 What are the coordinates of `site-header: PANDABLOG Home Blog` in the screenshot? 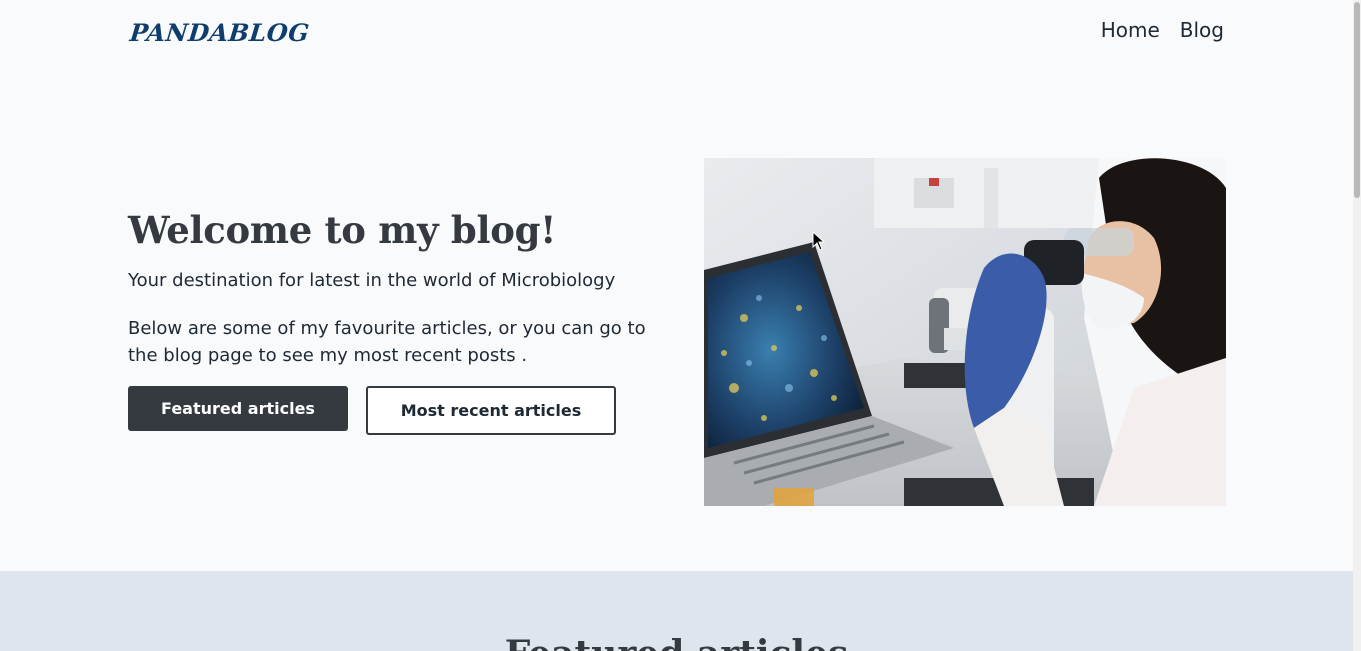 It's located at (676, 36).